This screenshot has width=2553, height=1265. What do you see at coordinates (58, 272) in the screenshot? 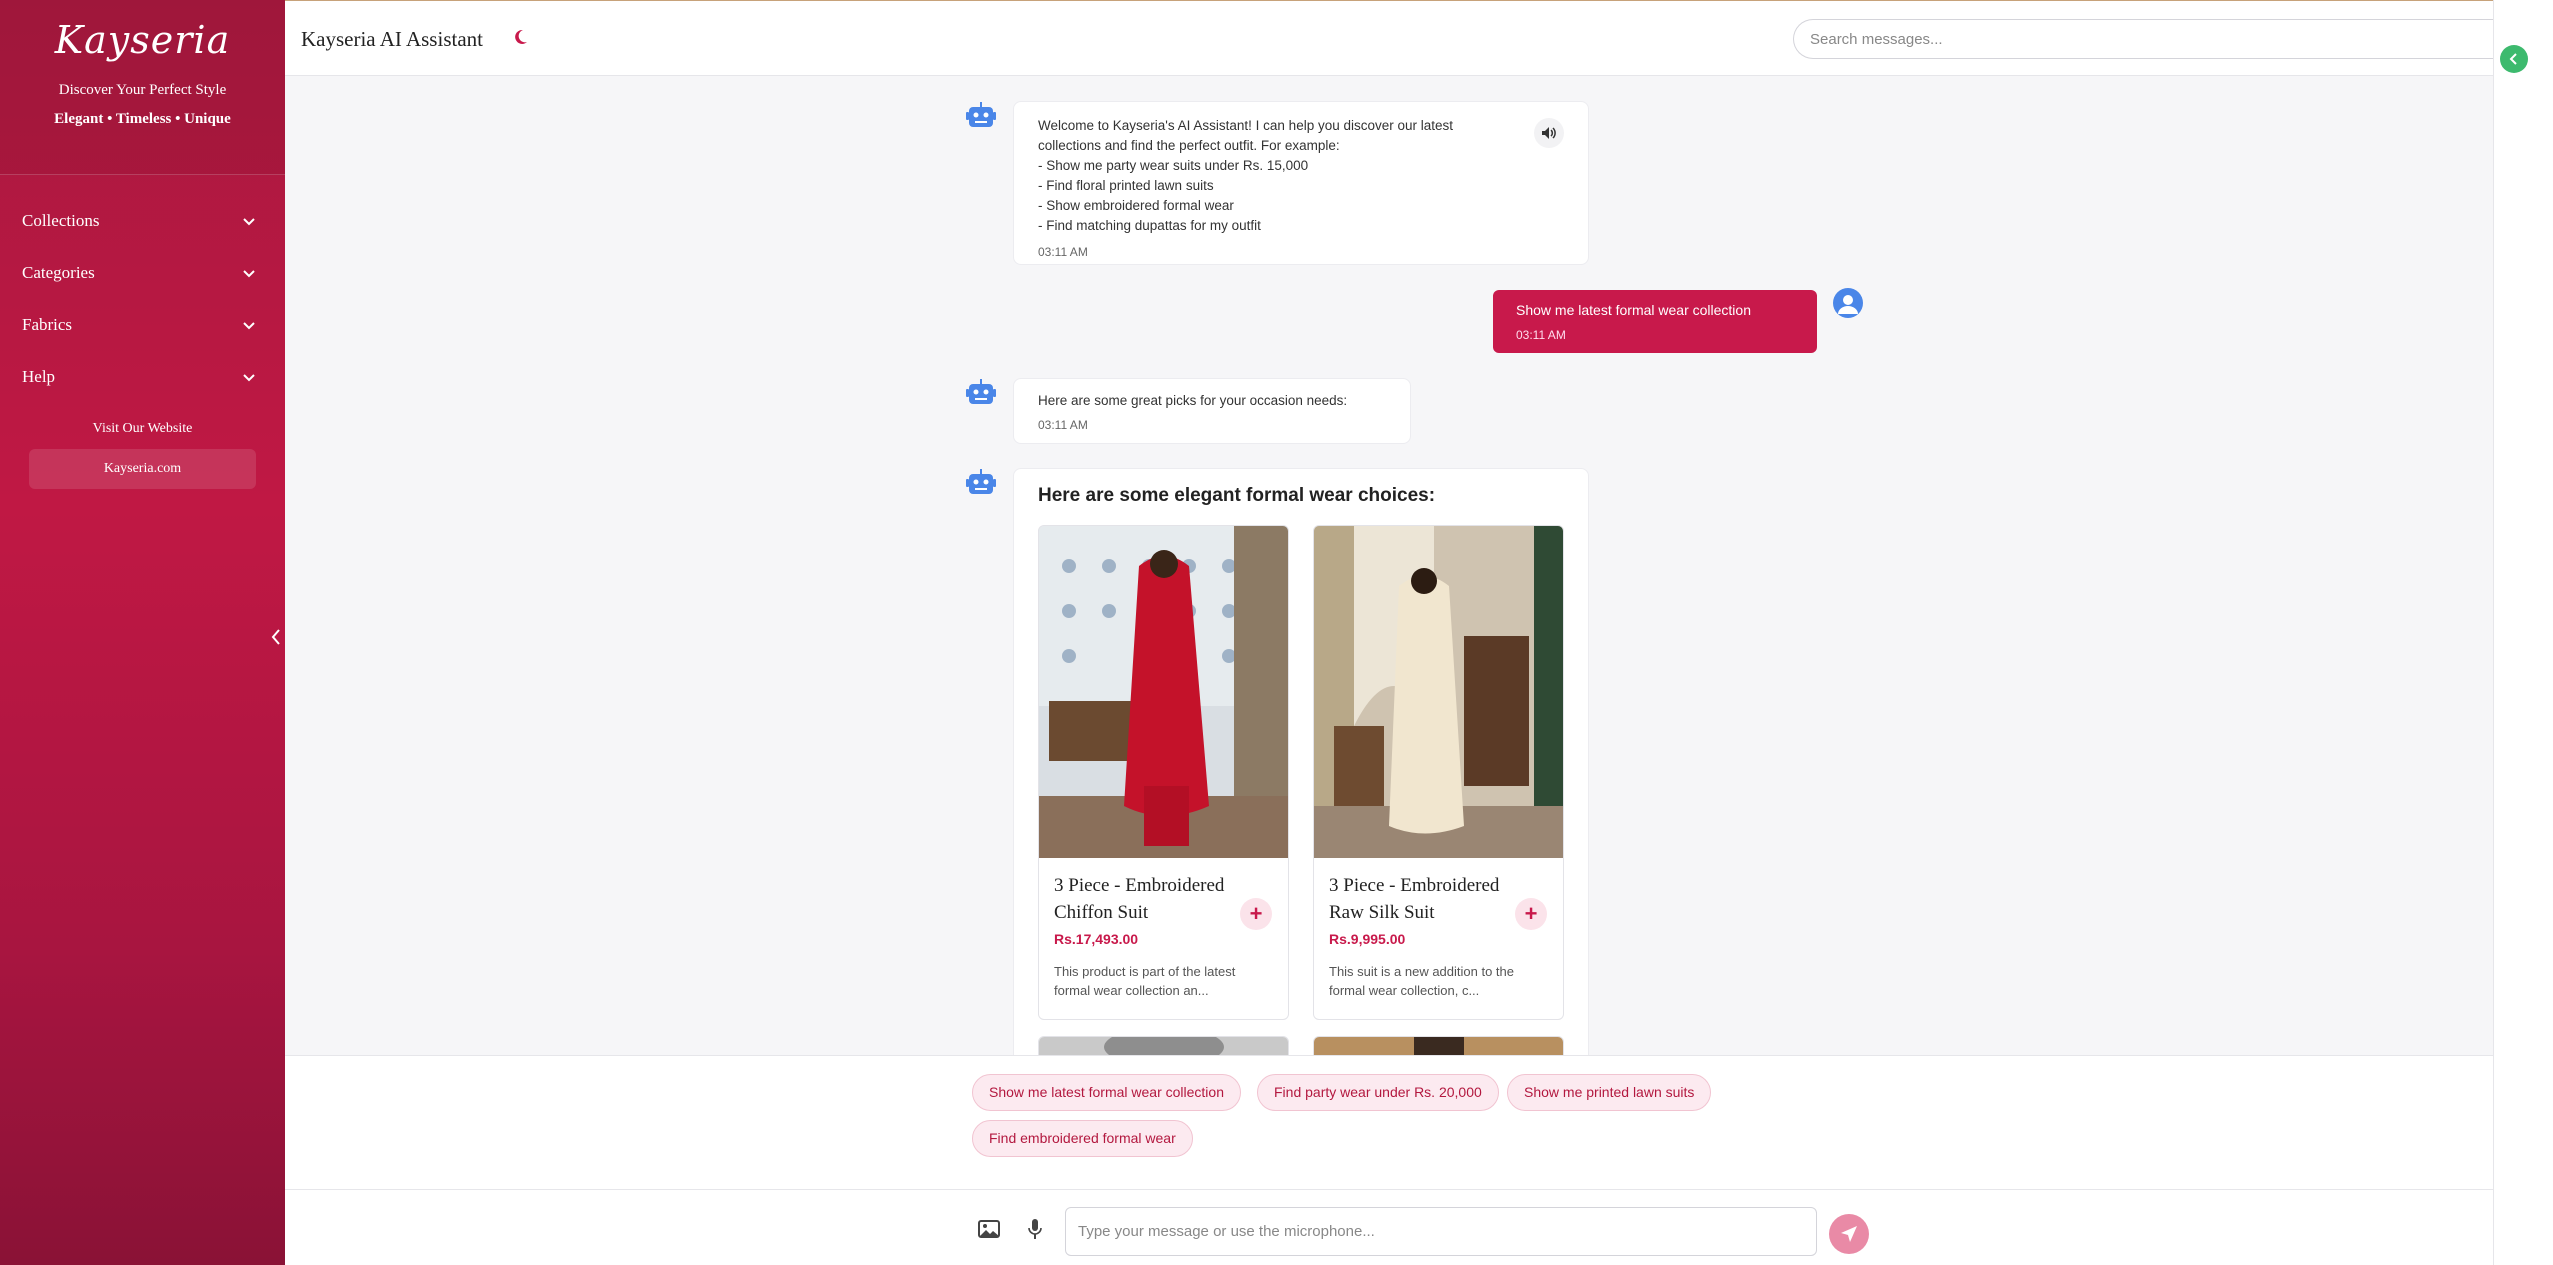
I see `nav-label: Categories` at bounding box center [58, 272].